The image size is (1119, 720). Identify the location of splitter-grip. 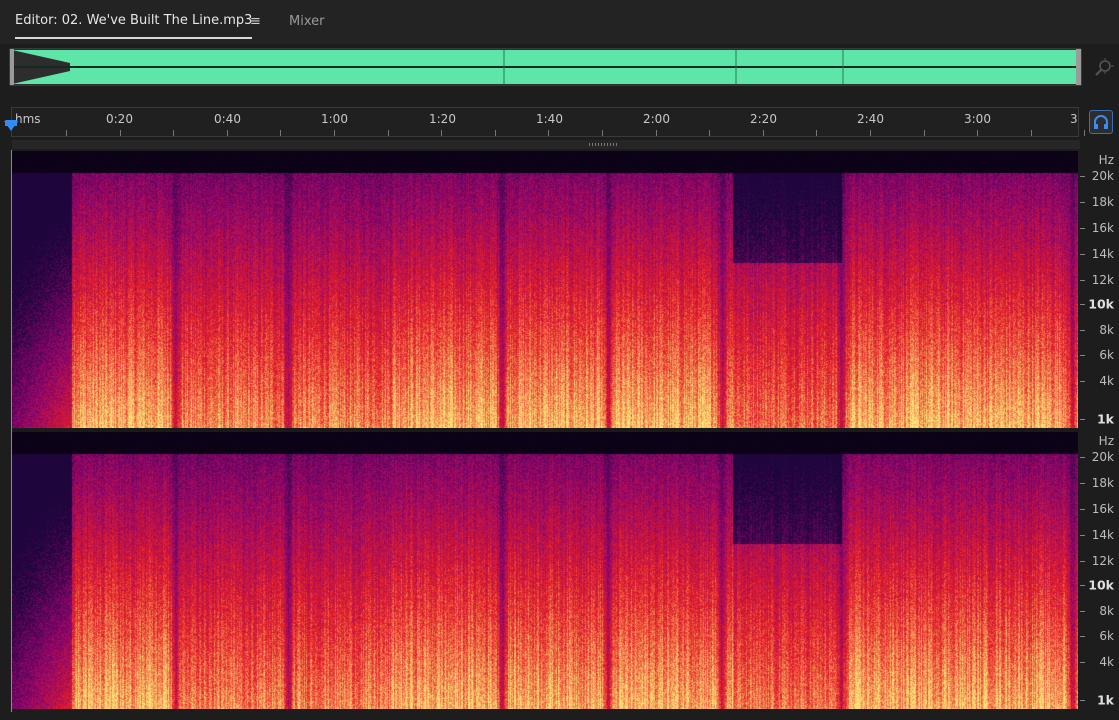
(604, 144).